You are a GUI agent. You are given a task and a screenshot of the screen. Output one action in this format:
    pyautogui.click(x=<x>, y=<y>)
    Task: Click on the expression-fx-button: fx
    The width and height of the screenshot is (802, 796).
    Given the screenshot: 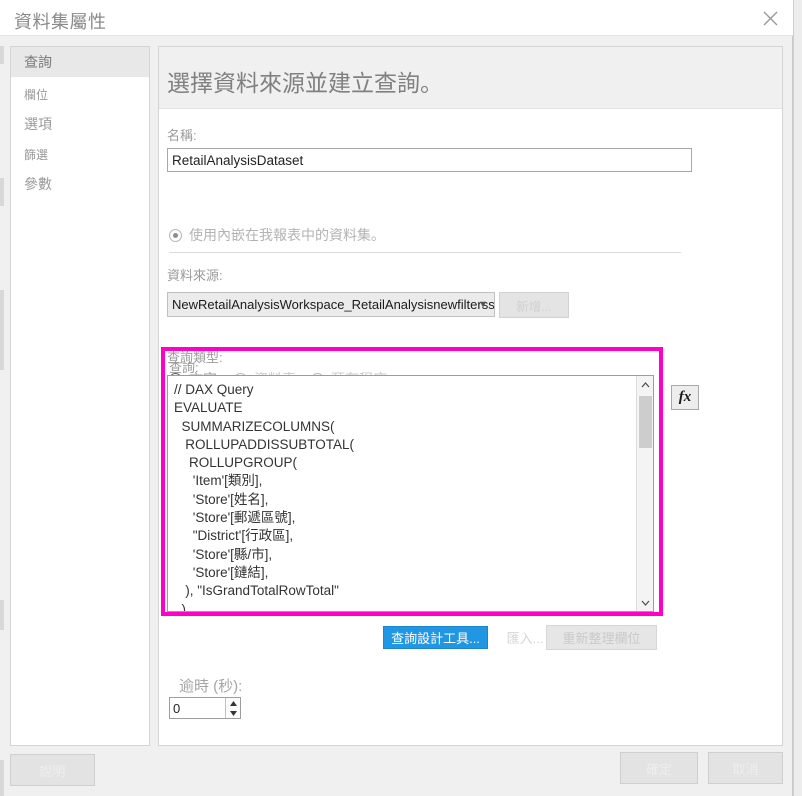 What is the action you would take?
    pyautogui.click(x=685, y=397)
    